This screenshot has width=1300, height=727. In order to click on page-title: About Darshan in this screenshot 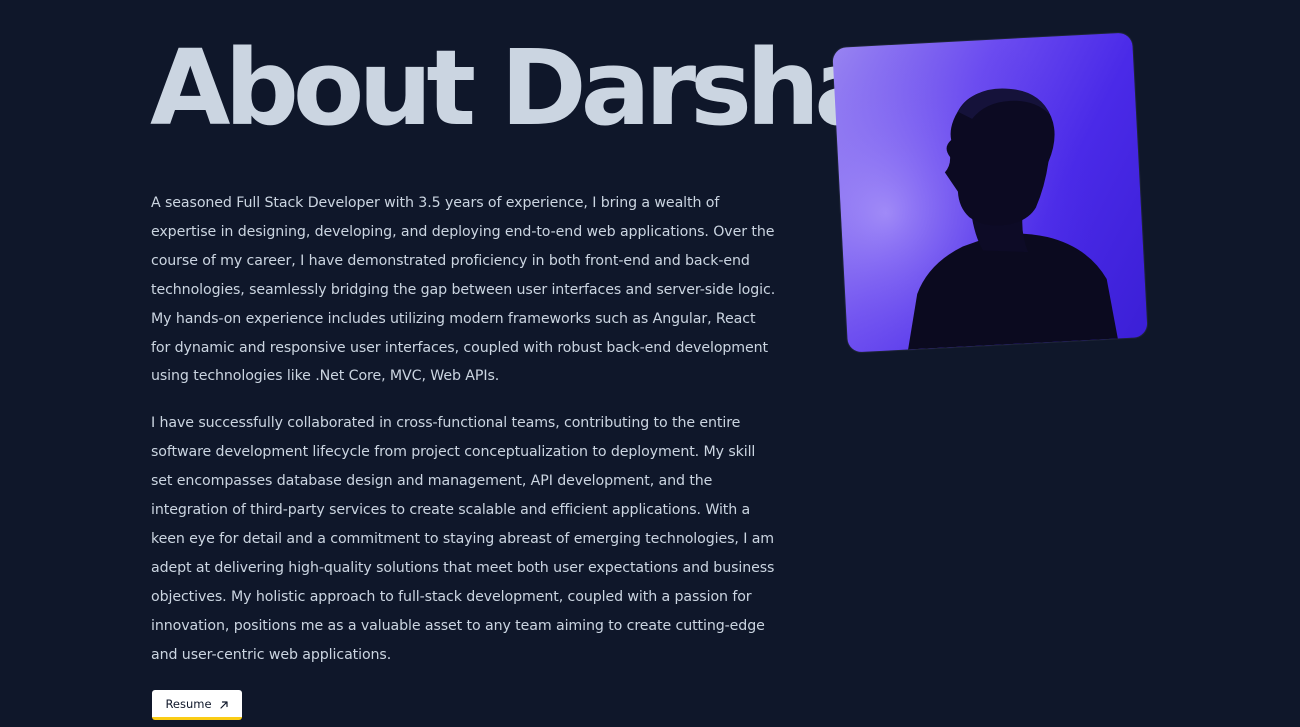, I will do `click(551, 88)`.